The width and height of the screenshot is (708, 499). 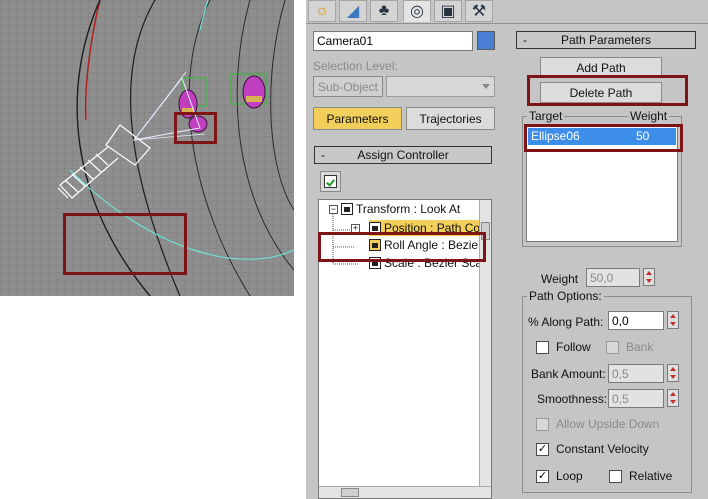 I want to click on follow-checkbox, so click(x=542, y=347).